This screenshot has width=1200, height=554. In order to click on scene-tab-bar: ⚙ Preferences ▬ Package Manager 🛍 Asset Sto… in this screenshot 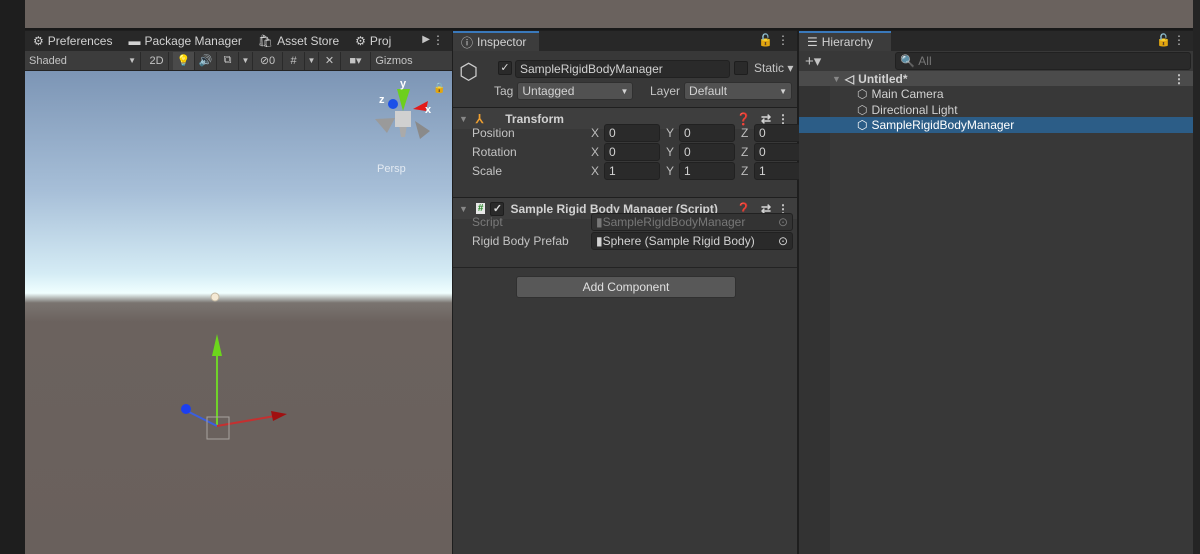, I will do `click(238, 41)`.